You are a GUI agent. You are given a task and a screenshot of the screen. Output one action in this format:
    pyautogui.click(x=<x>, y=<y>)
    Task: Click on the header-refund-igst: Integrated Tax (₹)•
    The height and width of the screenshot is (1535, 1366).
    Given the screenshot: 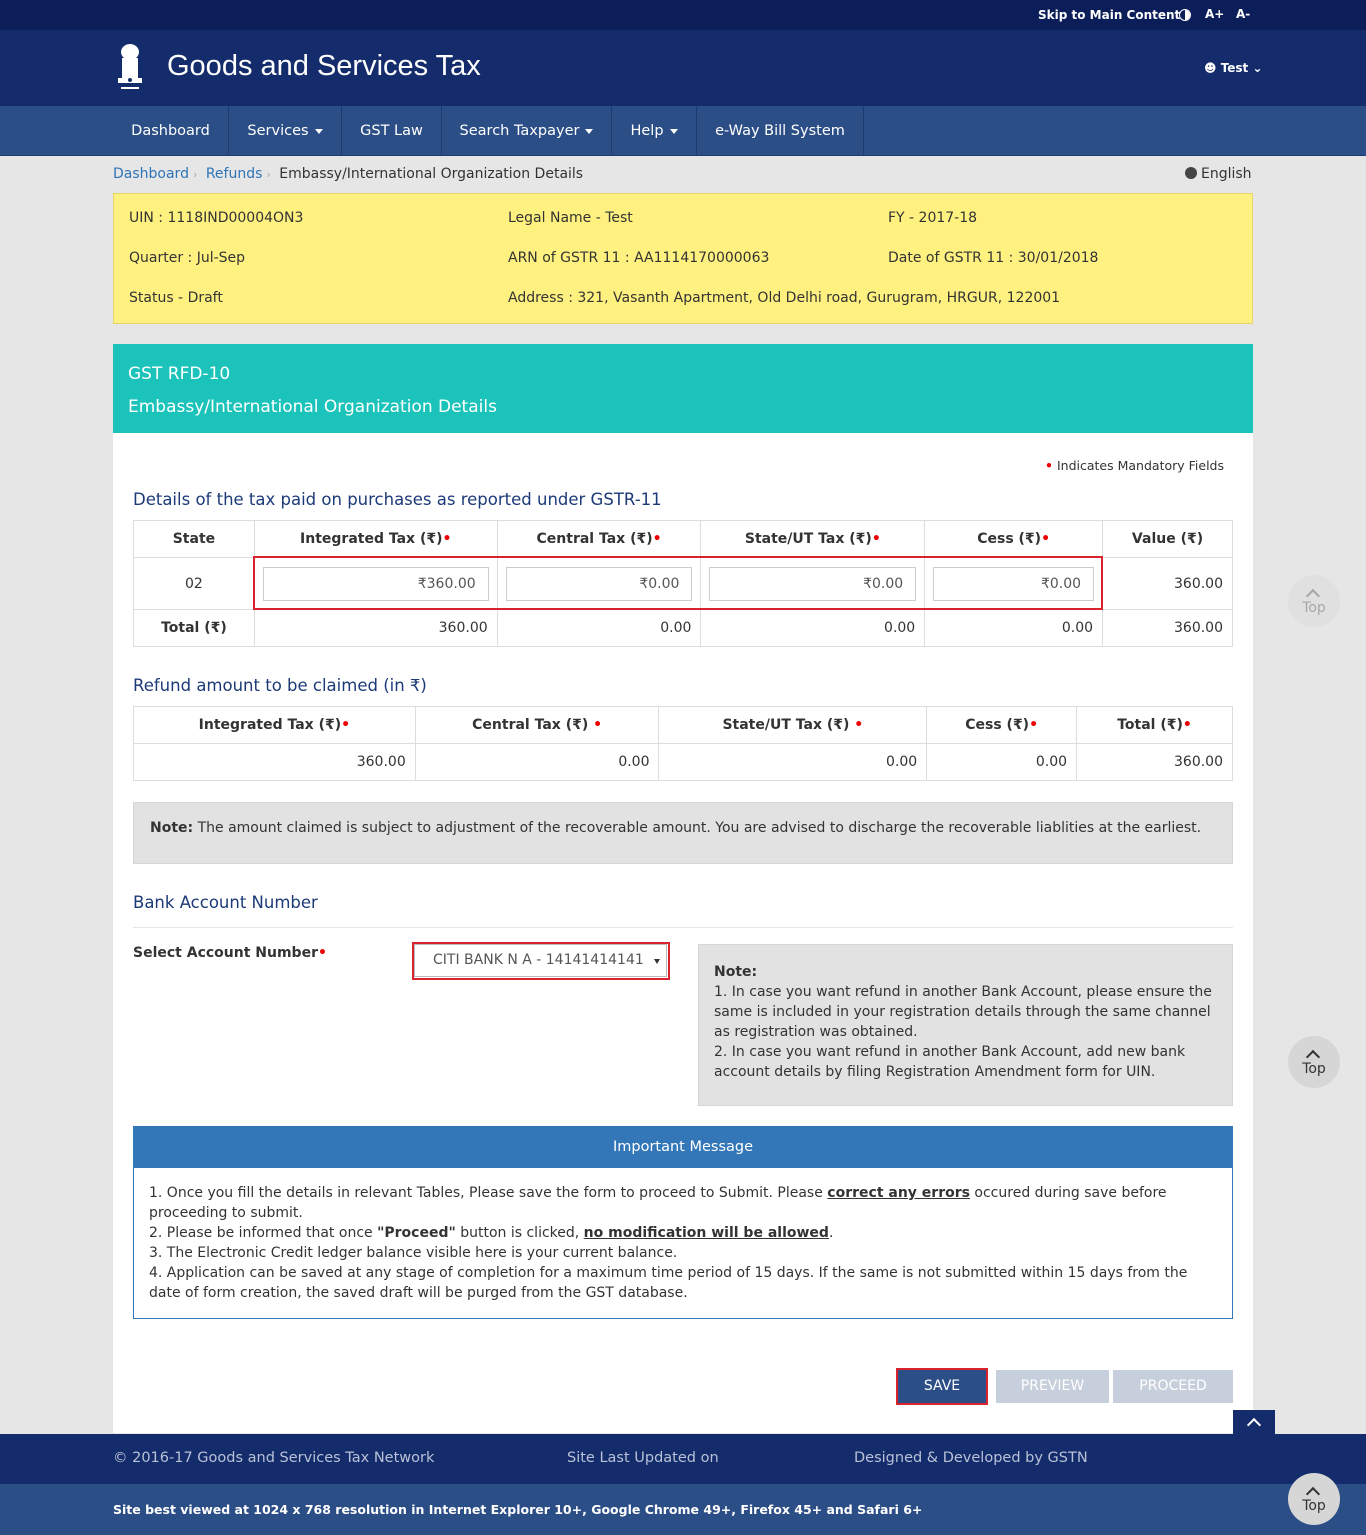 What is the action you would take?
    pyautogui.click(x=274, y=725)
    